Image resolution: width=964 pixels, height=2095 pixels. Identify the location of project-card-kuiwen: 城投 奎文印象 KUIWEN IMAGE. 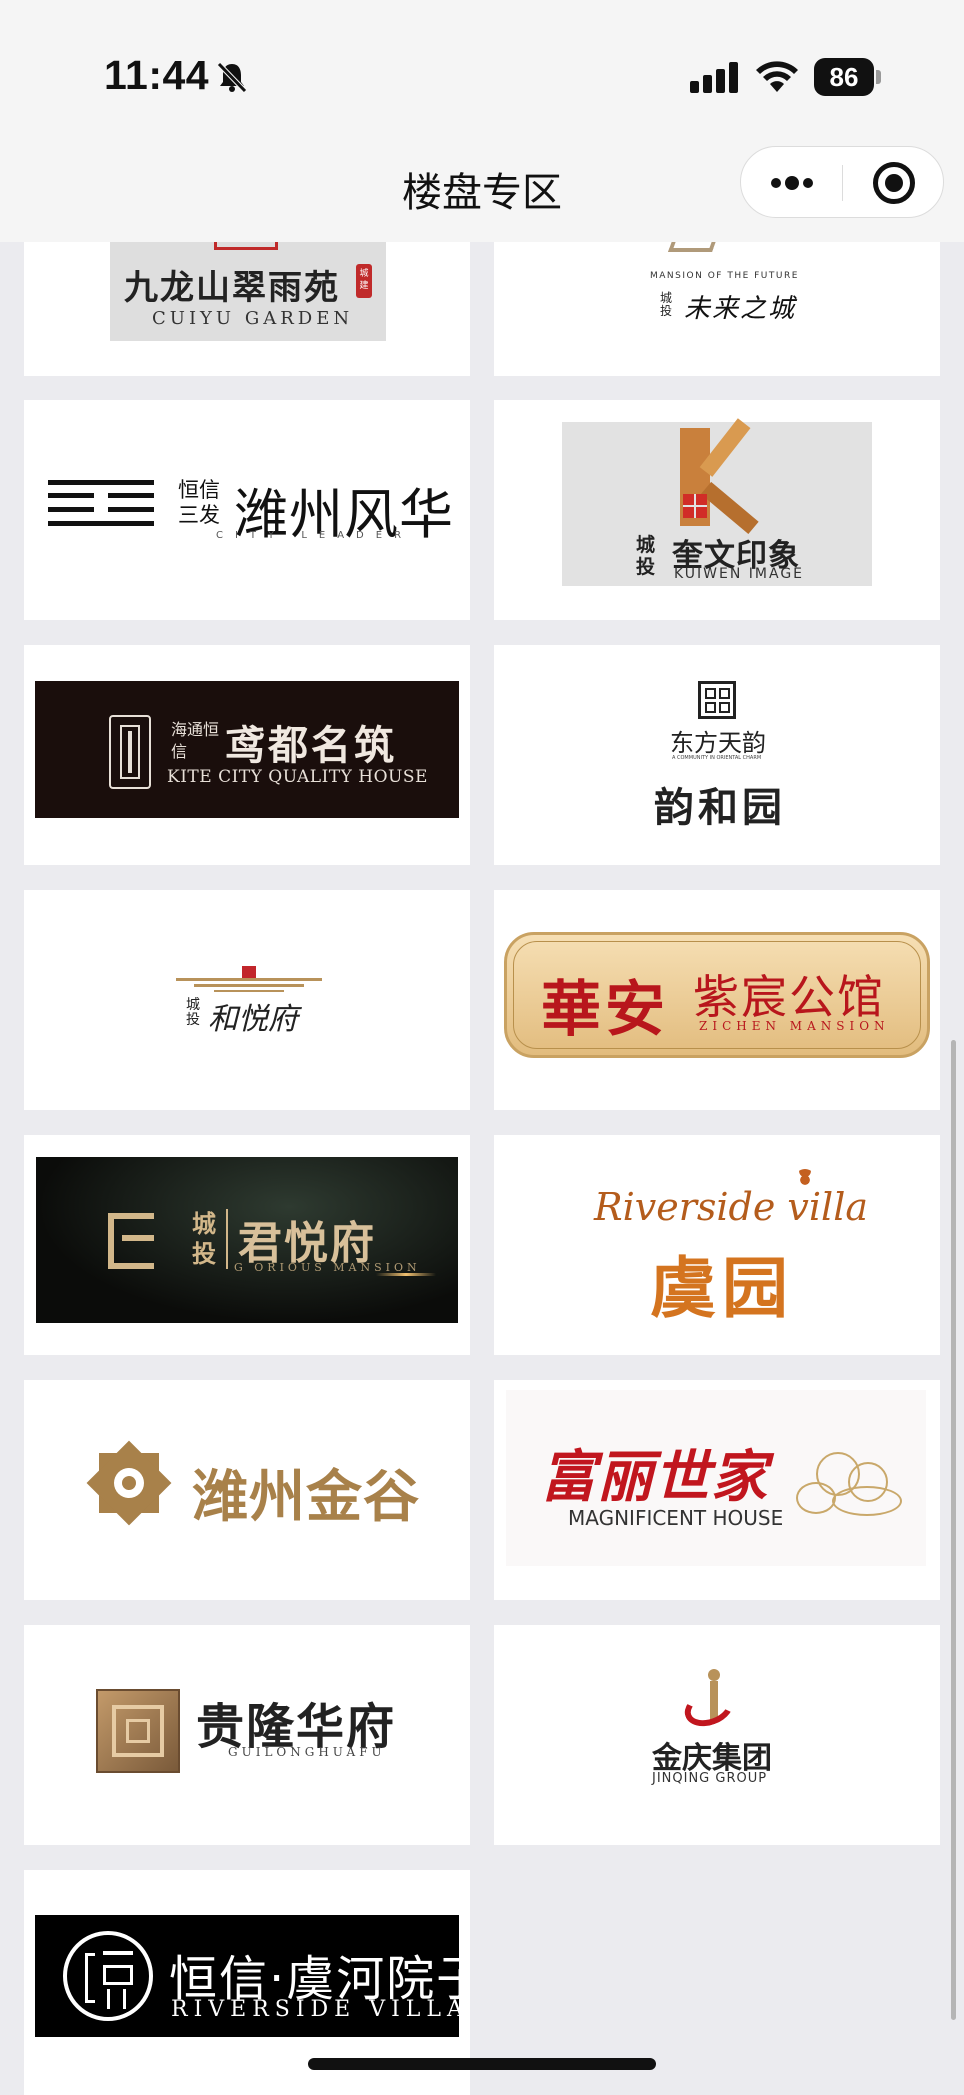
(717, 510).